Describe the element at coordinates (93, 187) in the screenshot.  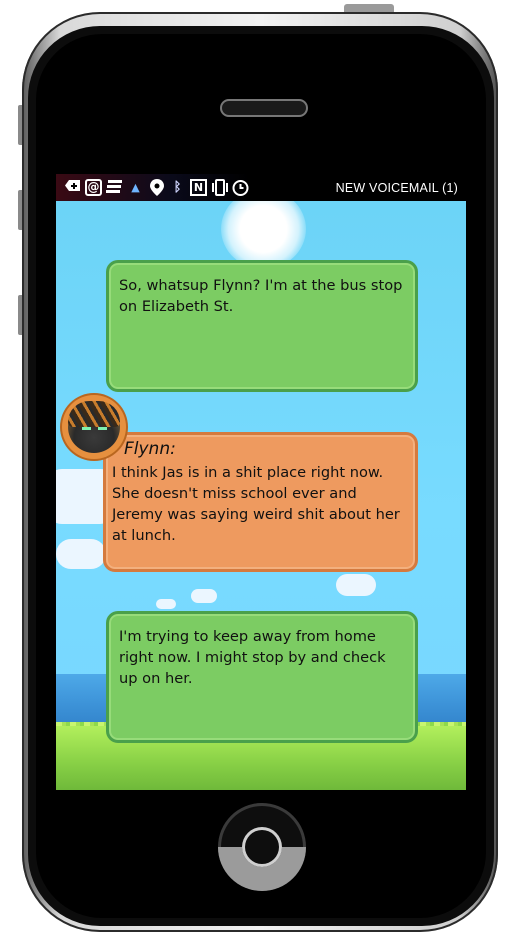
I see `at-sign-icon: @` at that location.